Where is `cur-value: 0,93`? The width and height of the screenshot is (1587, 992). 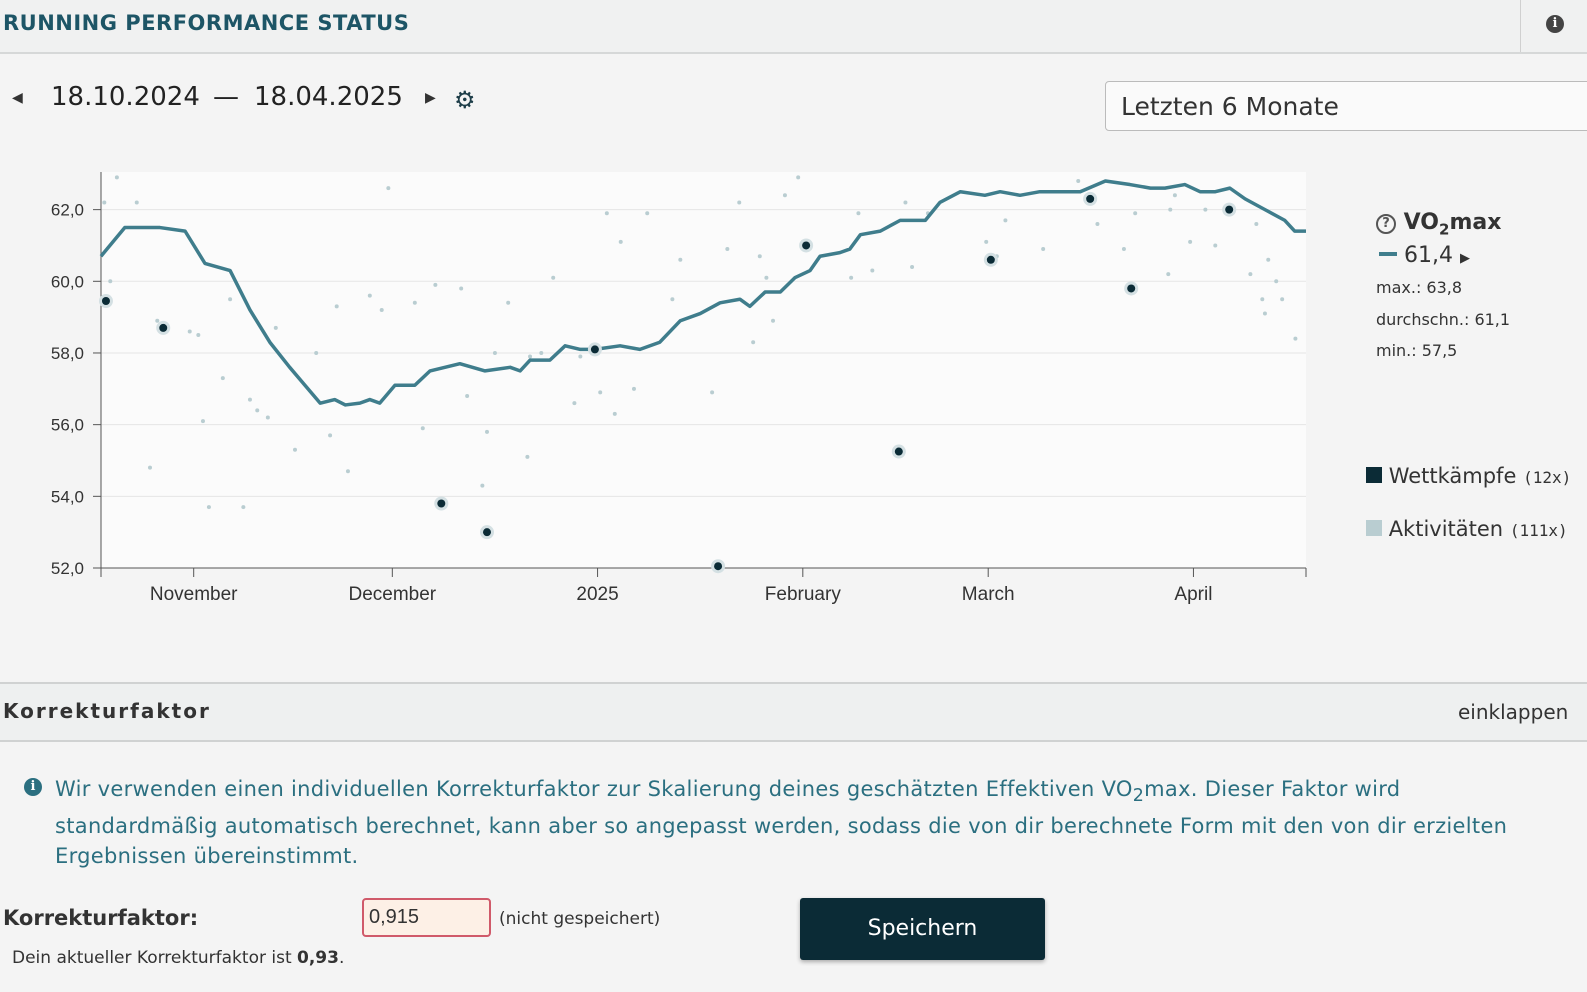
cur-value: 0,93 is located at coordinates (318, 958).